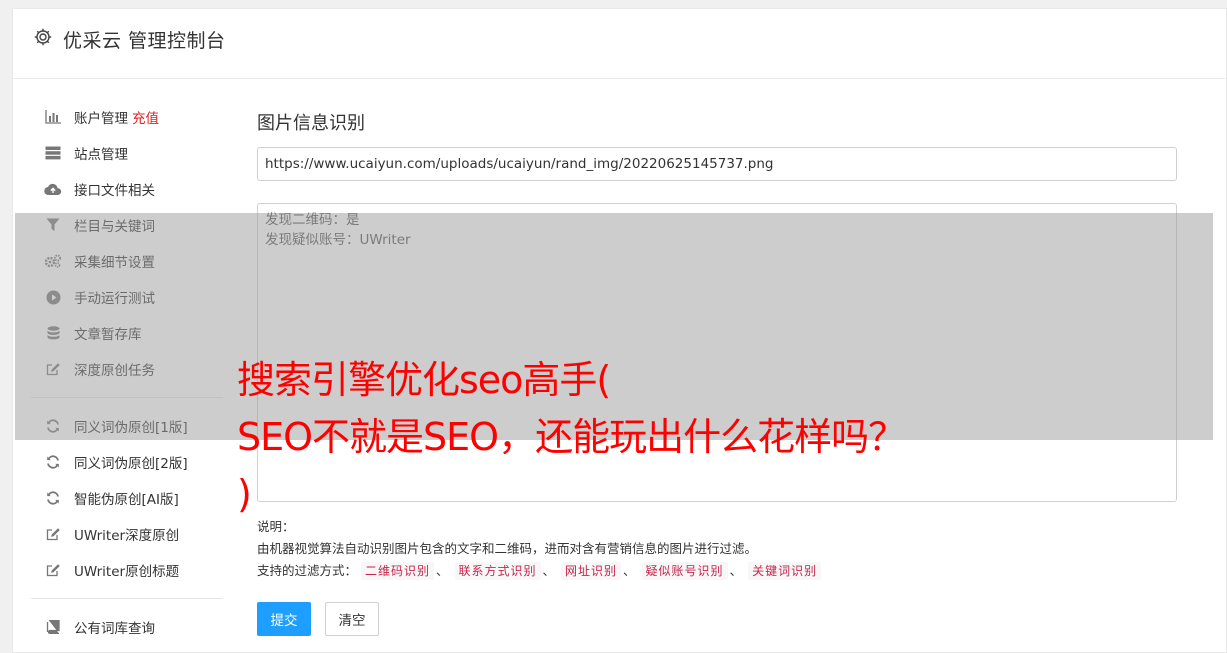 Image resolution: width=1227 pixels, height=653 pixels. What do you see at coordinates (619, 44) in the screenshot?
I see `header: 优采云 管理控制台` at bounding box center [619, 44].